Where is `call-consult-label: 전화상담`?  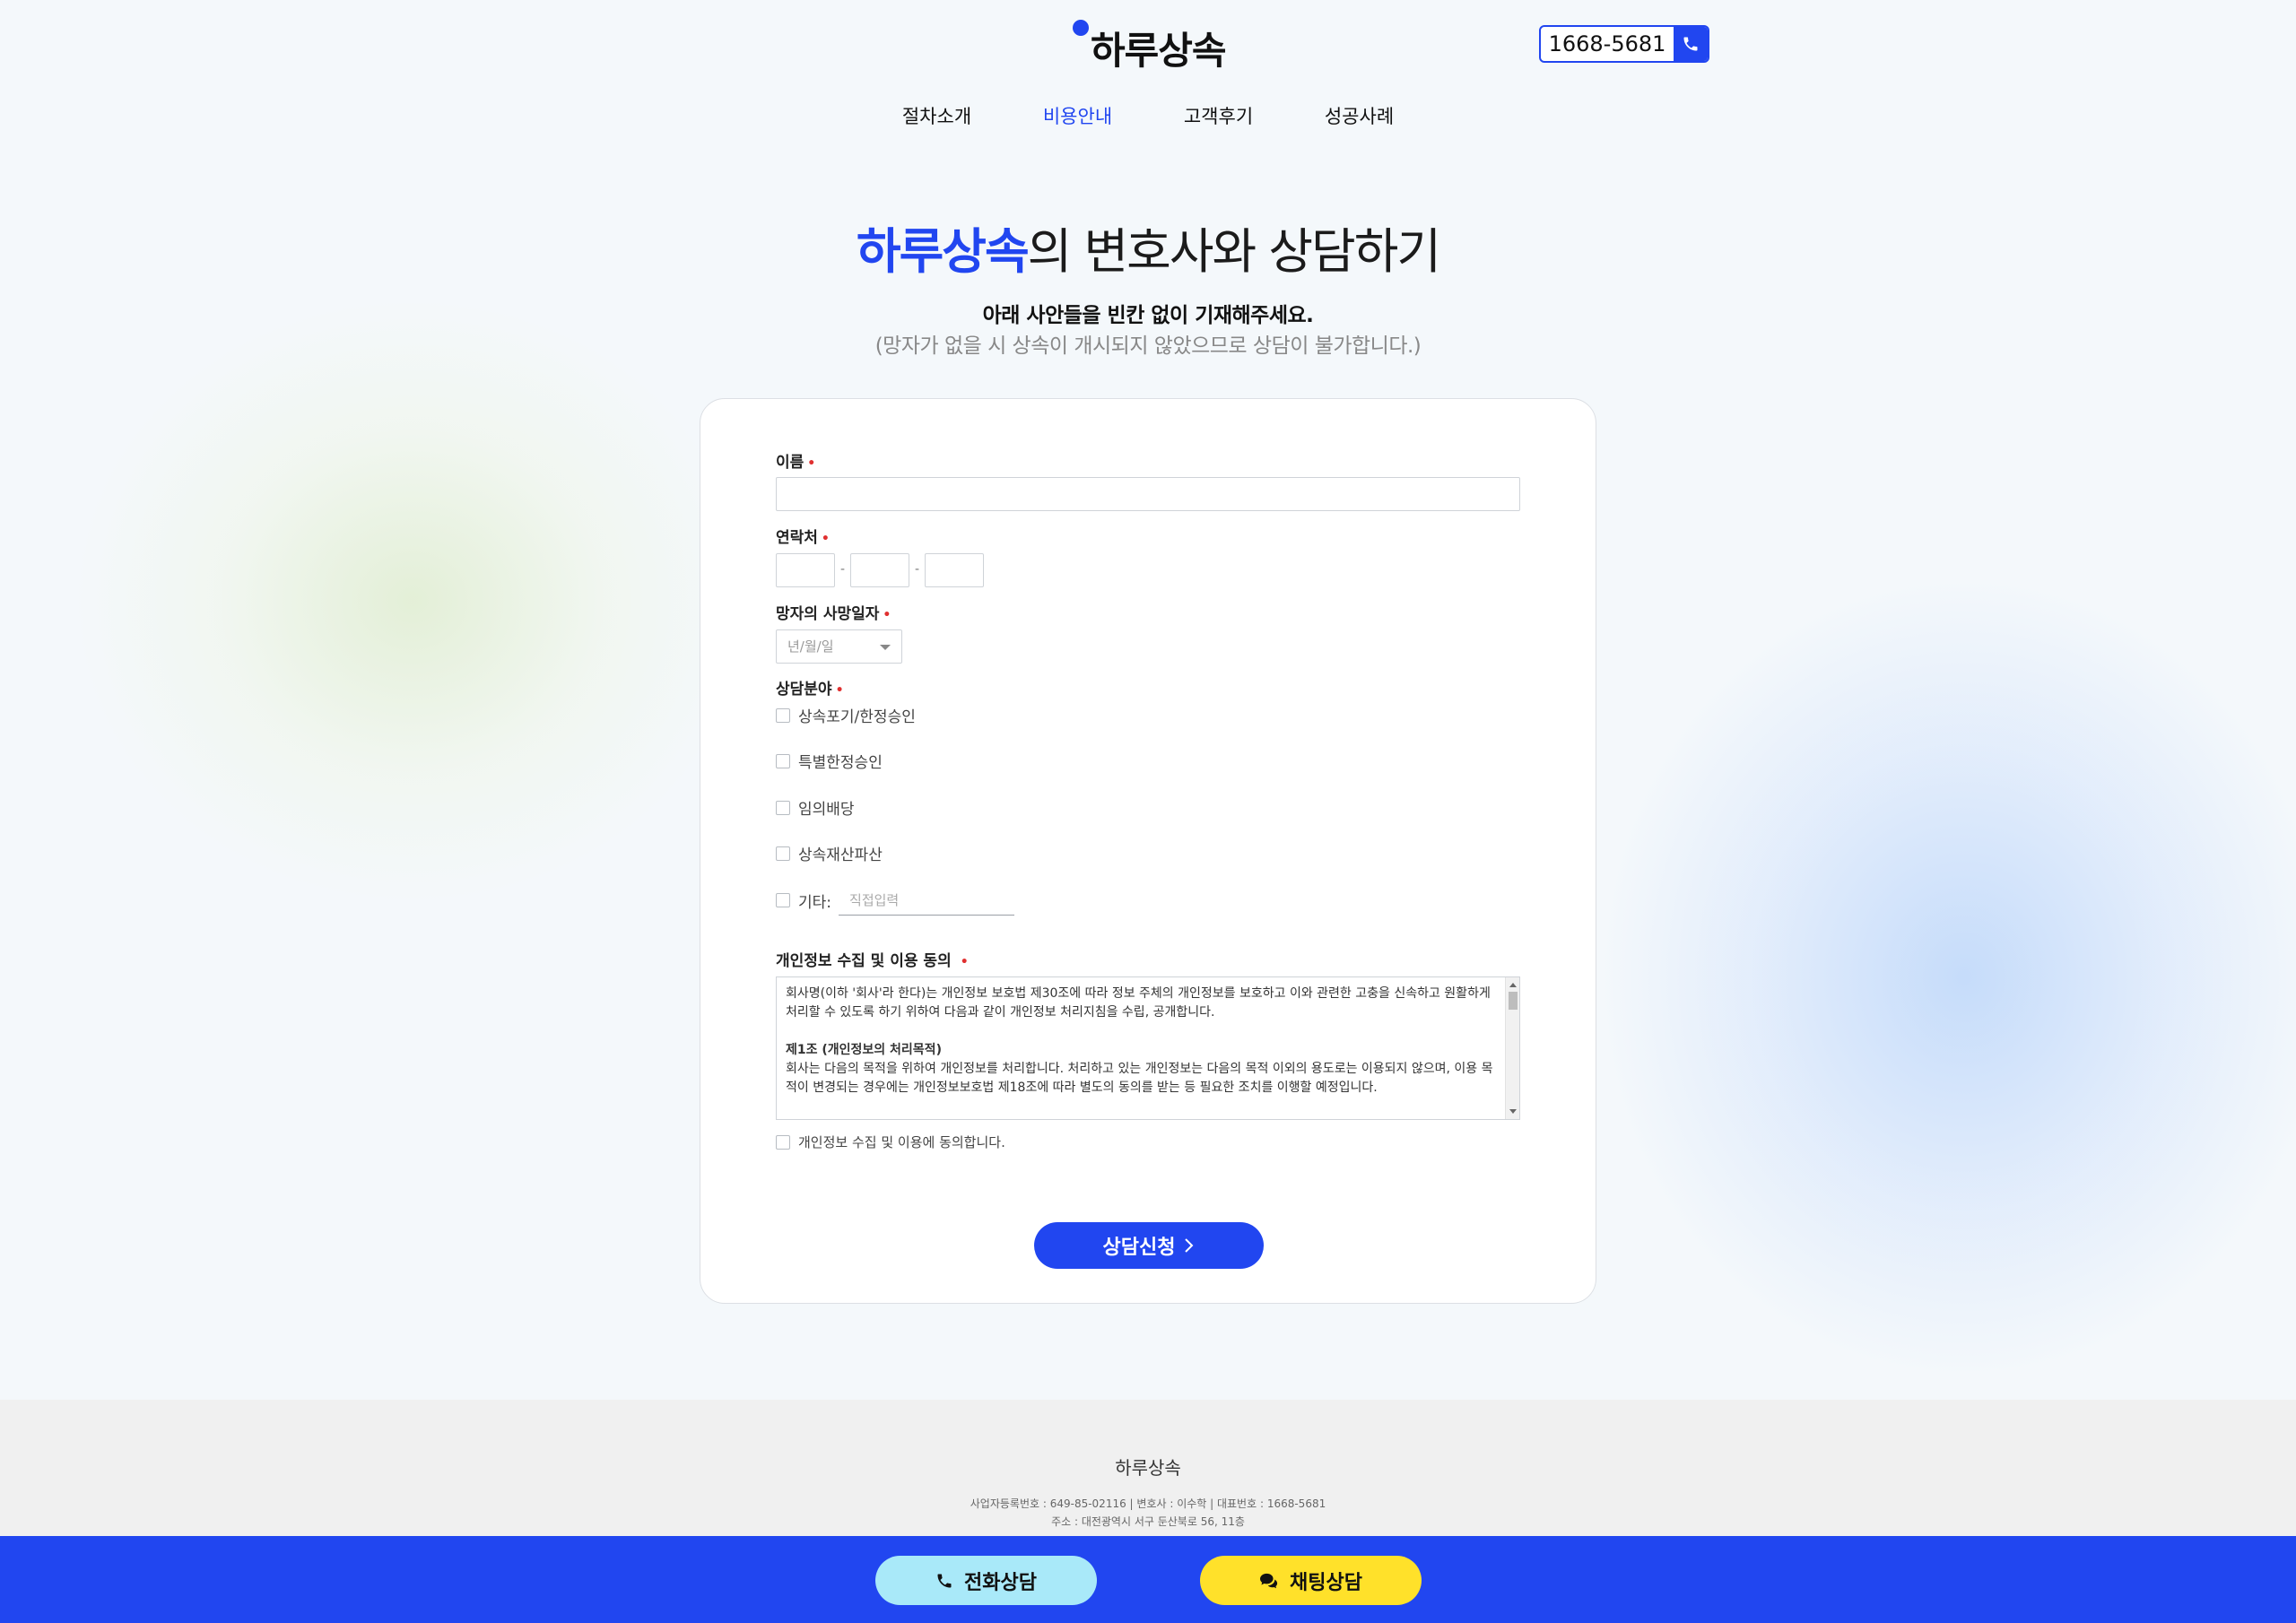 call-consult-label: 전화상담 is located at coordinates (1000, 1582).